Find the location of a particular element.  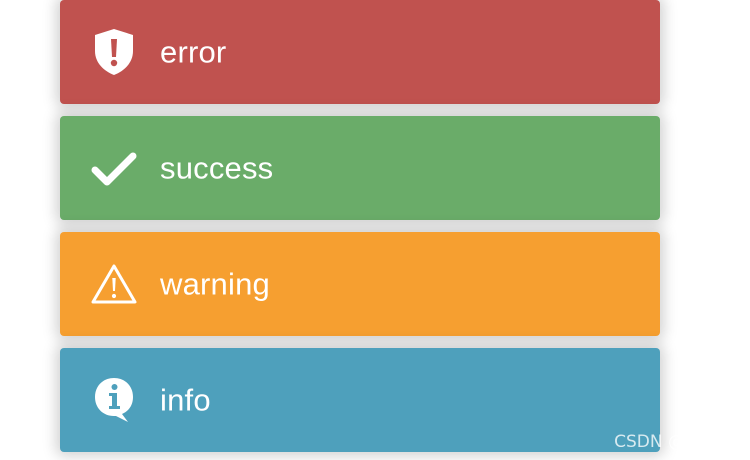

toast-info-message: info is located at coordinates (185, 400).